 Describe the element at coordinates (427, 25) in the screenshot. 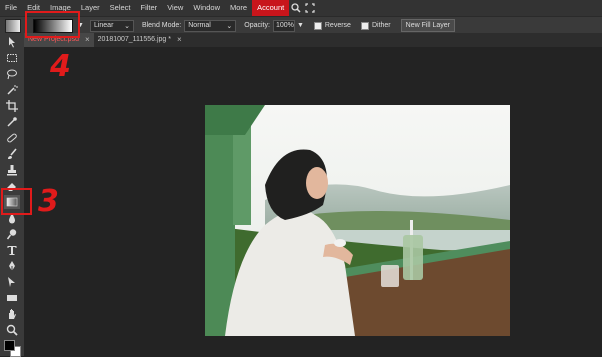

I see `new-fill-layer-button: New Fill Layer` at that location.